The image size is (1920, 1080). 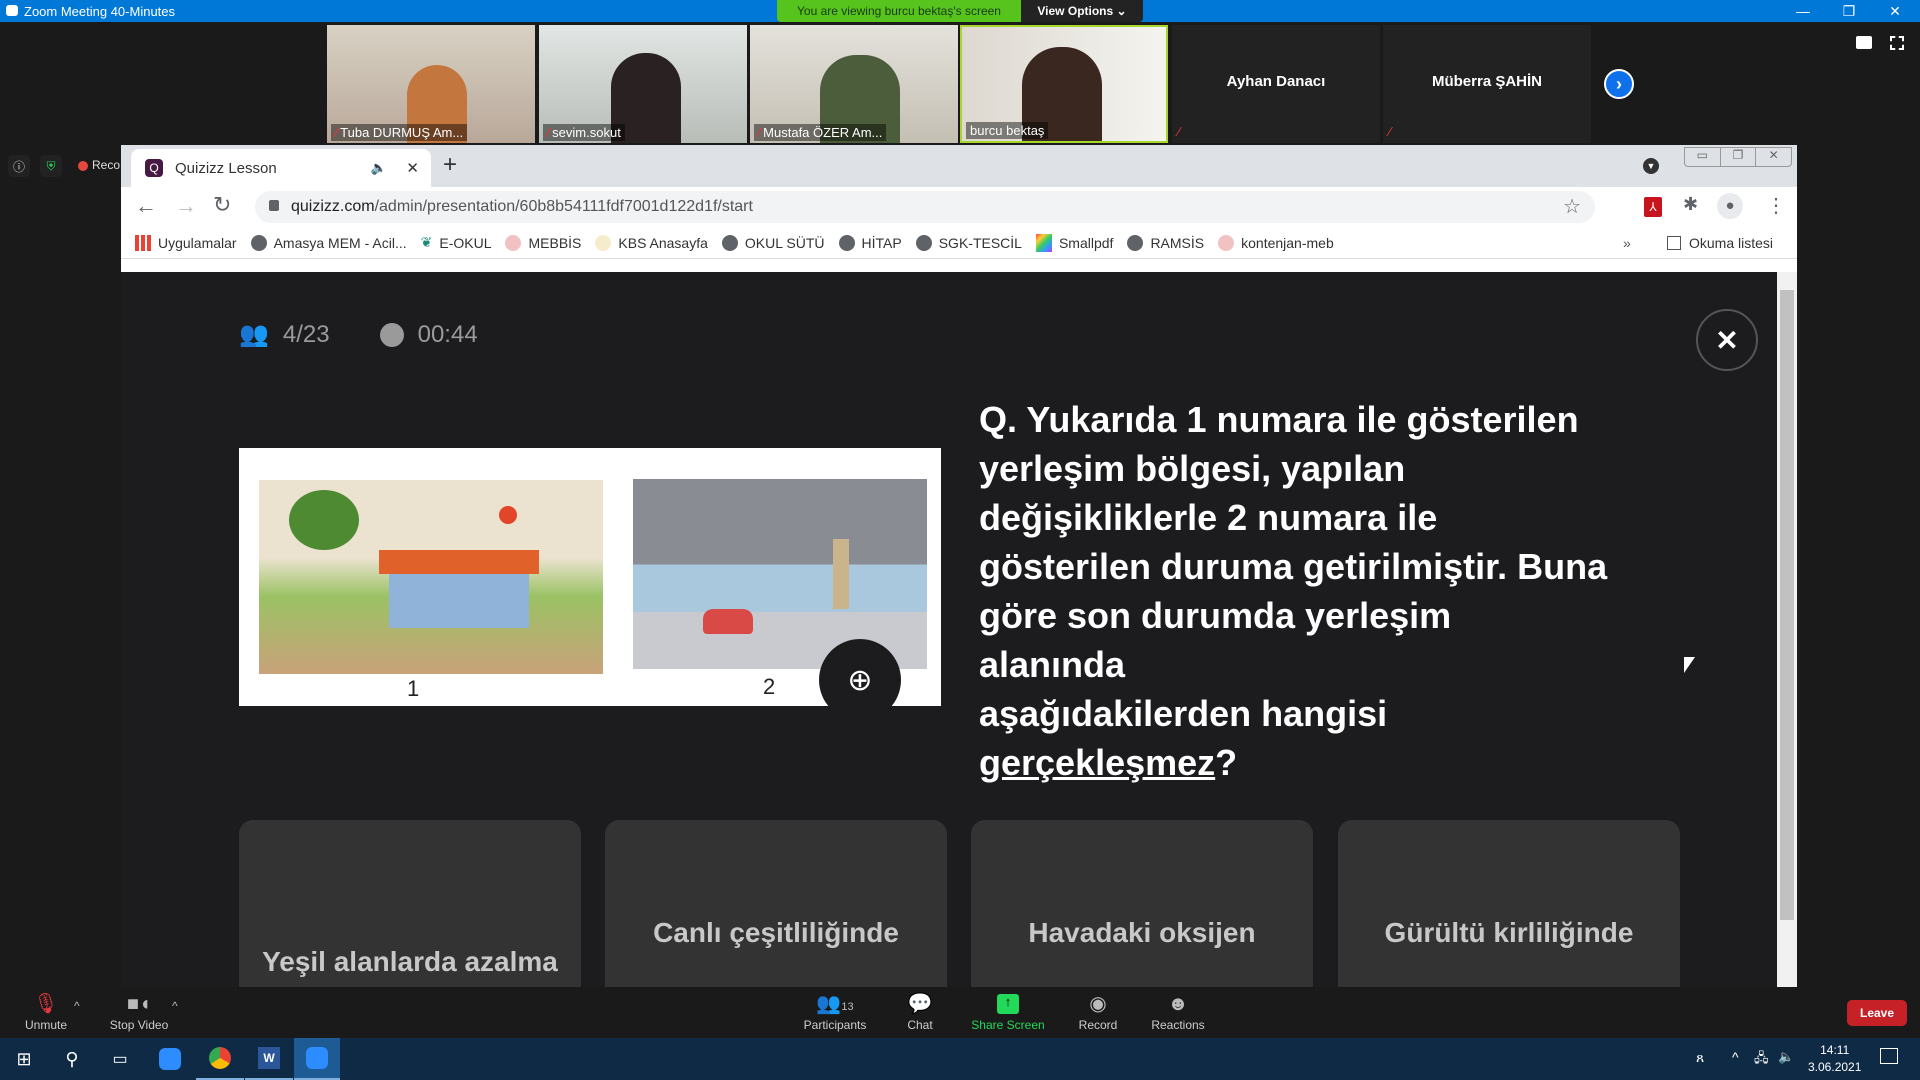 What do you see at coordinates (1082, 11) in the screenshot?
I see `view-options-button: View Options ⌄` at bounding box center [1082, 11].